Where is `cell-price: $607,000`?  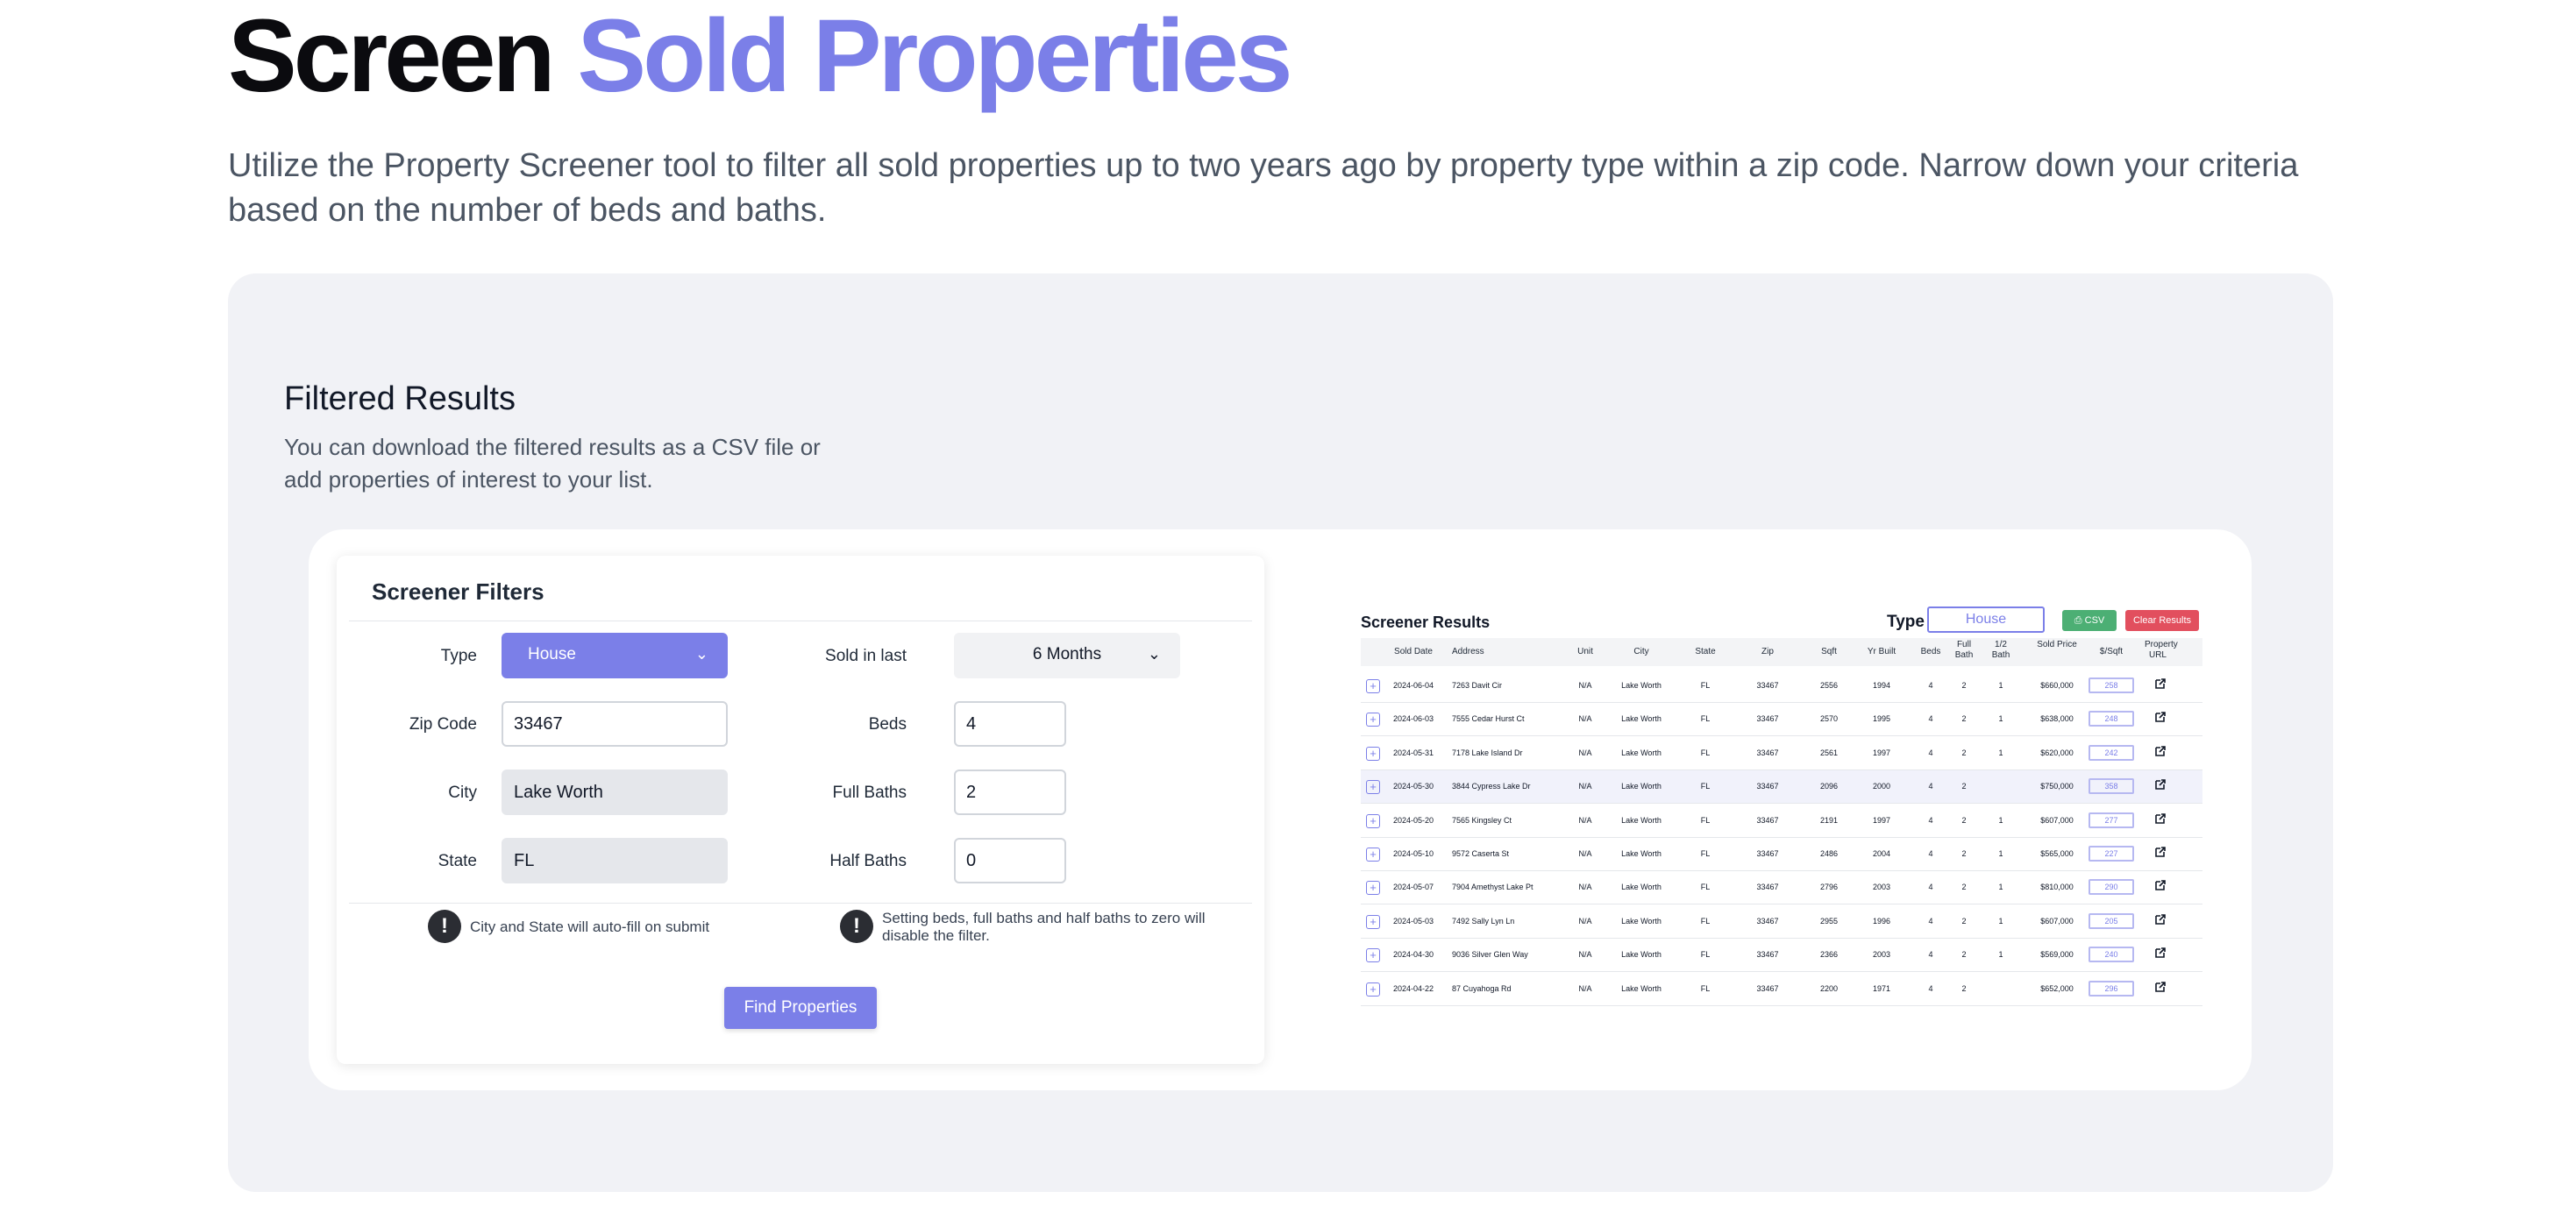
cell-price: $607,000 is located at coordinates (2057, 921).